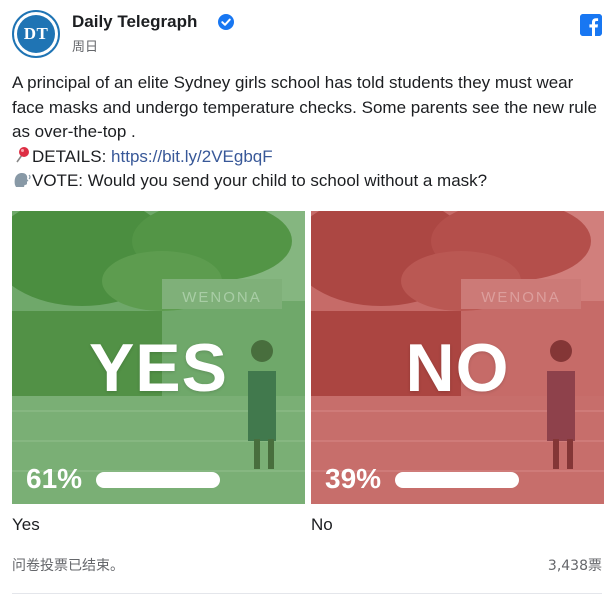 This screenshot has width=611, height=601. Describe the element at coordinates (134, 22) in the screenshot. I see `page-name-link: Daily Telegraph` at that location.